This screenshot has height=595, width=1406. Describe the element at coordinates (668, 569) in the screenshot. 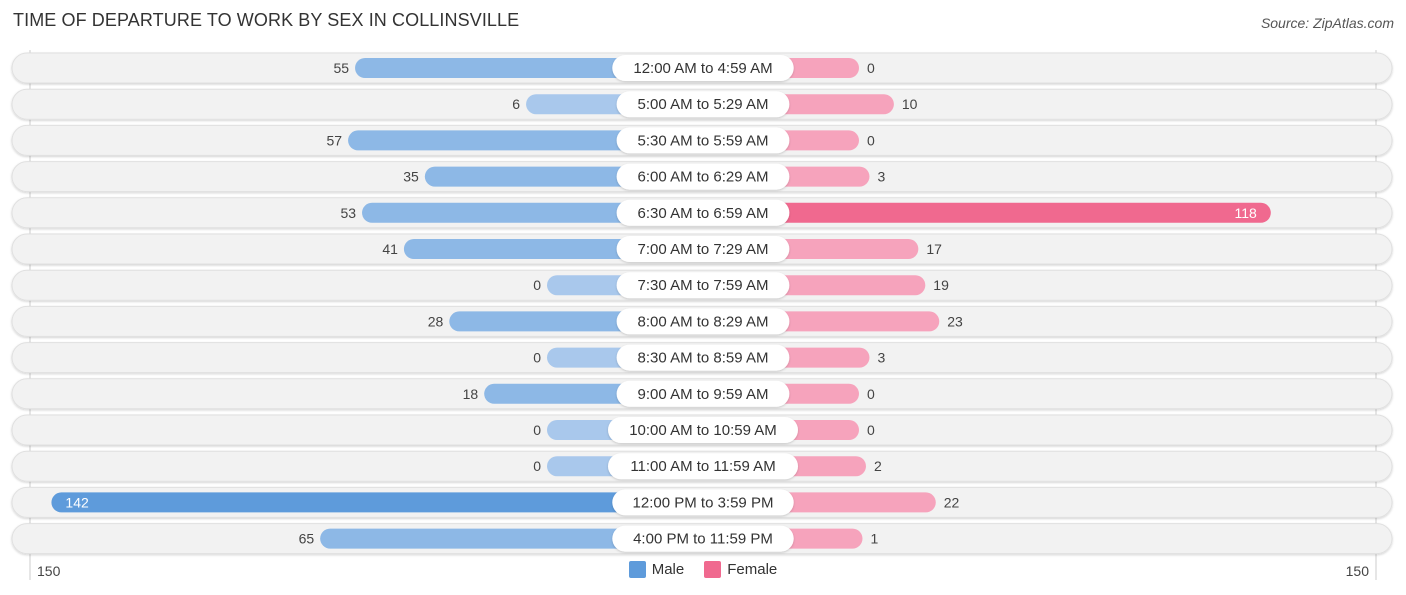

I see `legend-male-label: Male` at that location.